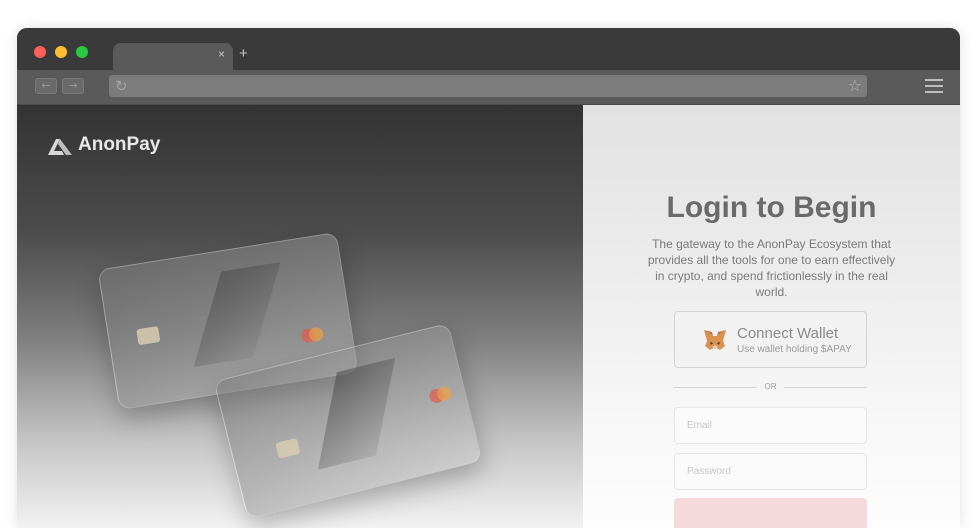 Image resolution: width=977 pixels, height=528 pixels. What do you see at coordinates (82, 52) in the screenshot?
I see `maximize-window-button` at bounding box center [82, 52].